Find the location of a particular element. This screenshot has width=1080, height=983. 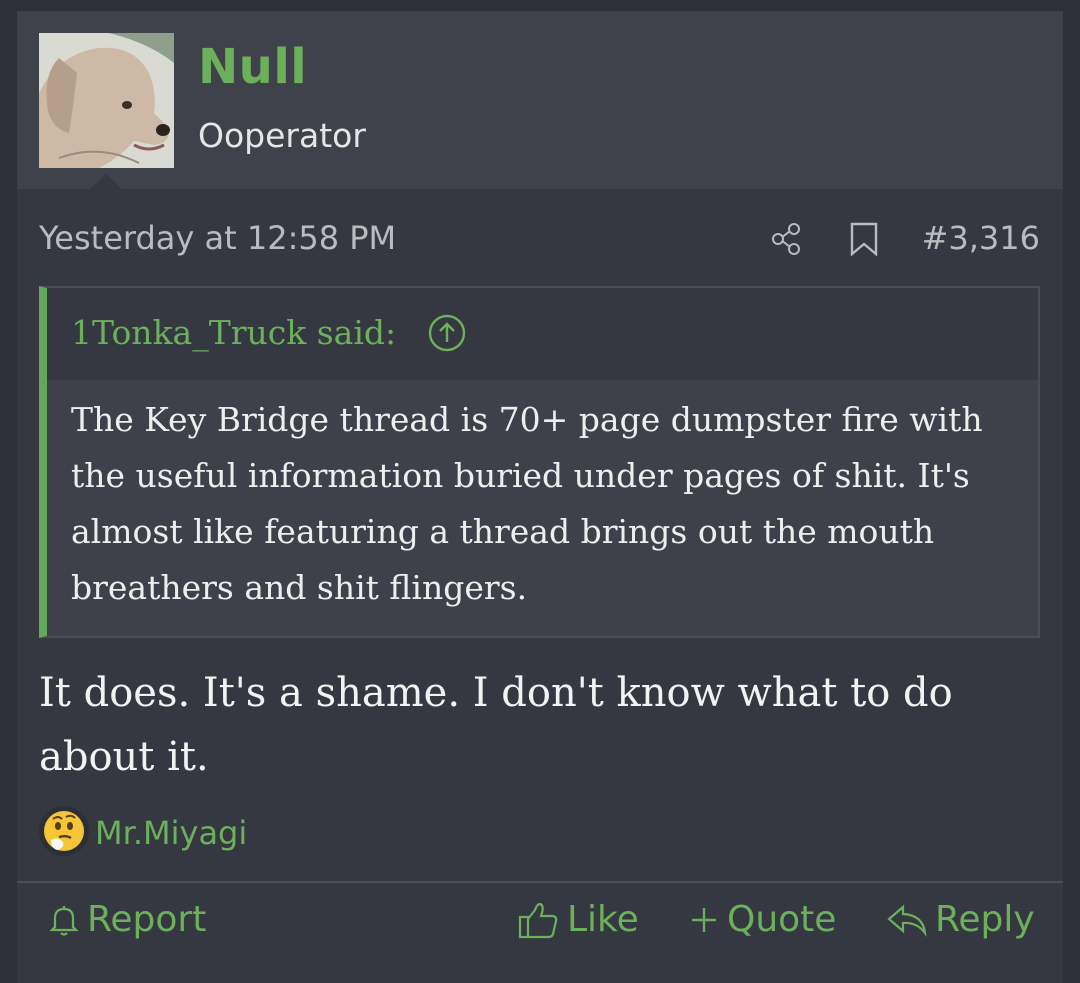

jump-to-quote-icon is located at coordinates (447, 335).